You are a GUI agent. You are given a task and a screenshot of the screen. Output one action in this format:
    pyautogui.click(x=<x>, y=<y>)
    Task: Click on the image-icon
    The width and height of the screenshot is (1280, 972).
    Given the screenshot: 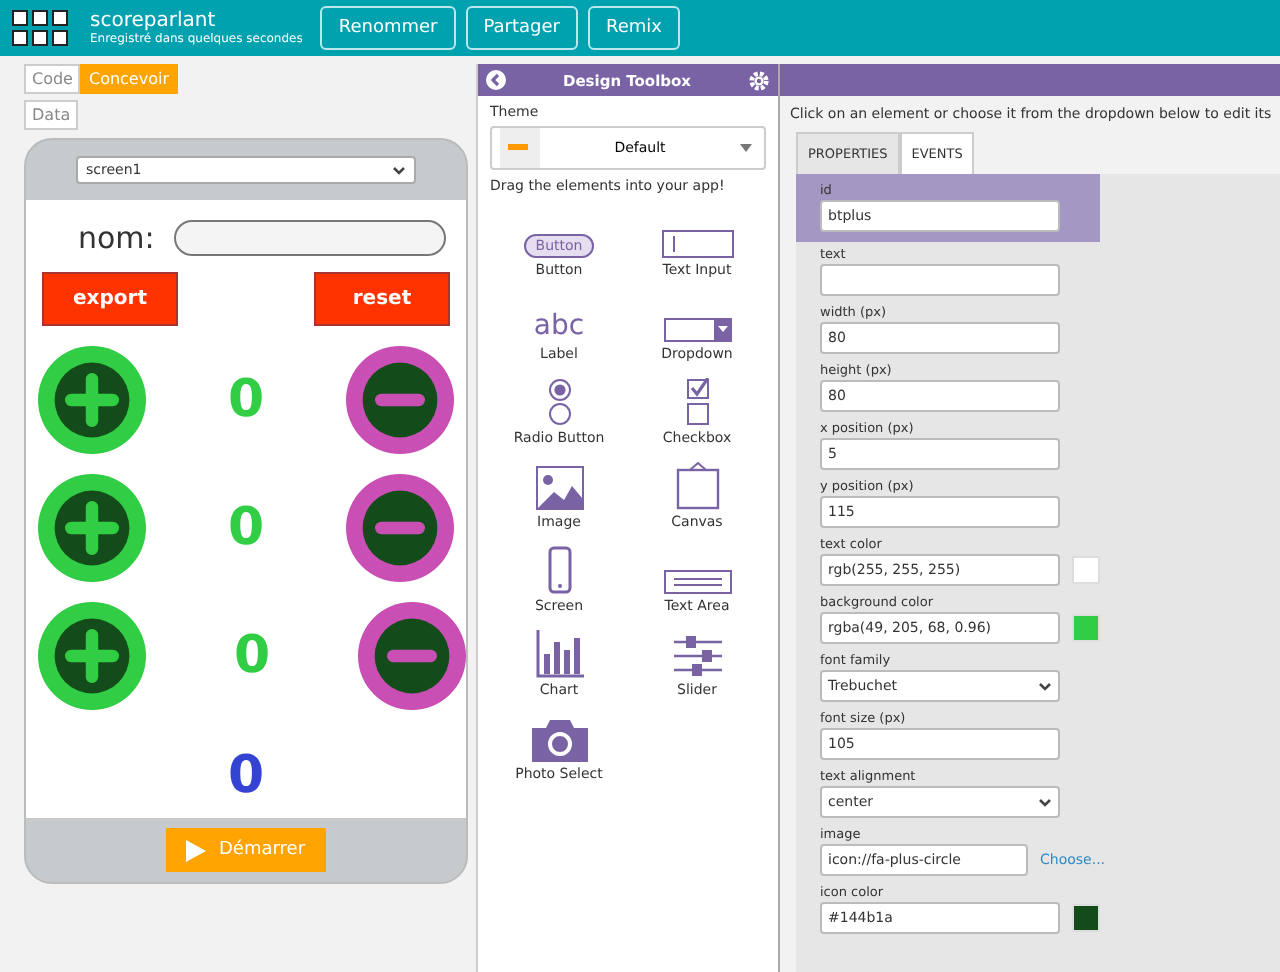 What is the action you would take?
    pyautogui.click(x=559, y=488)
    